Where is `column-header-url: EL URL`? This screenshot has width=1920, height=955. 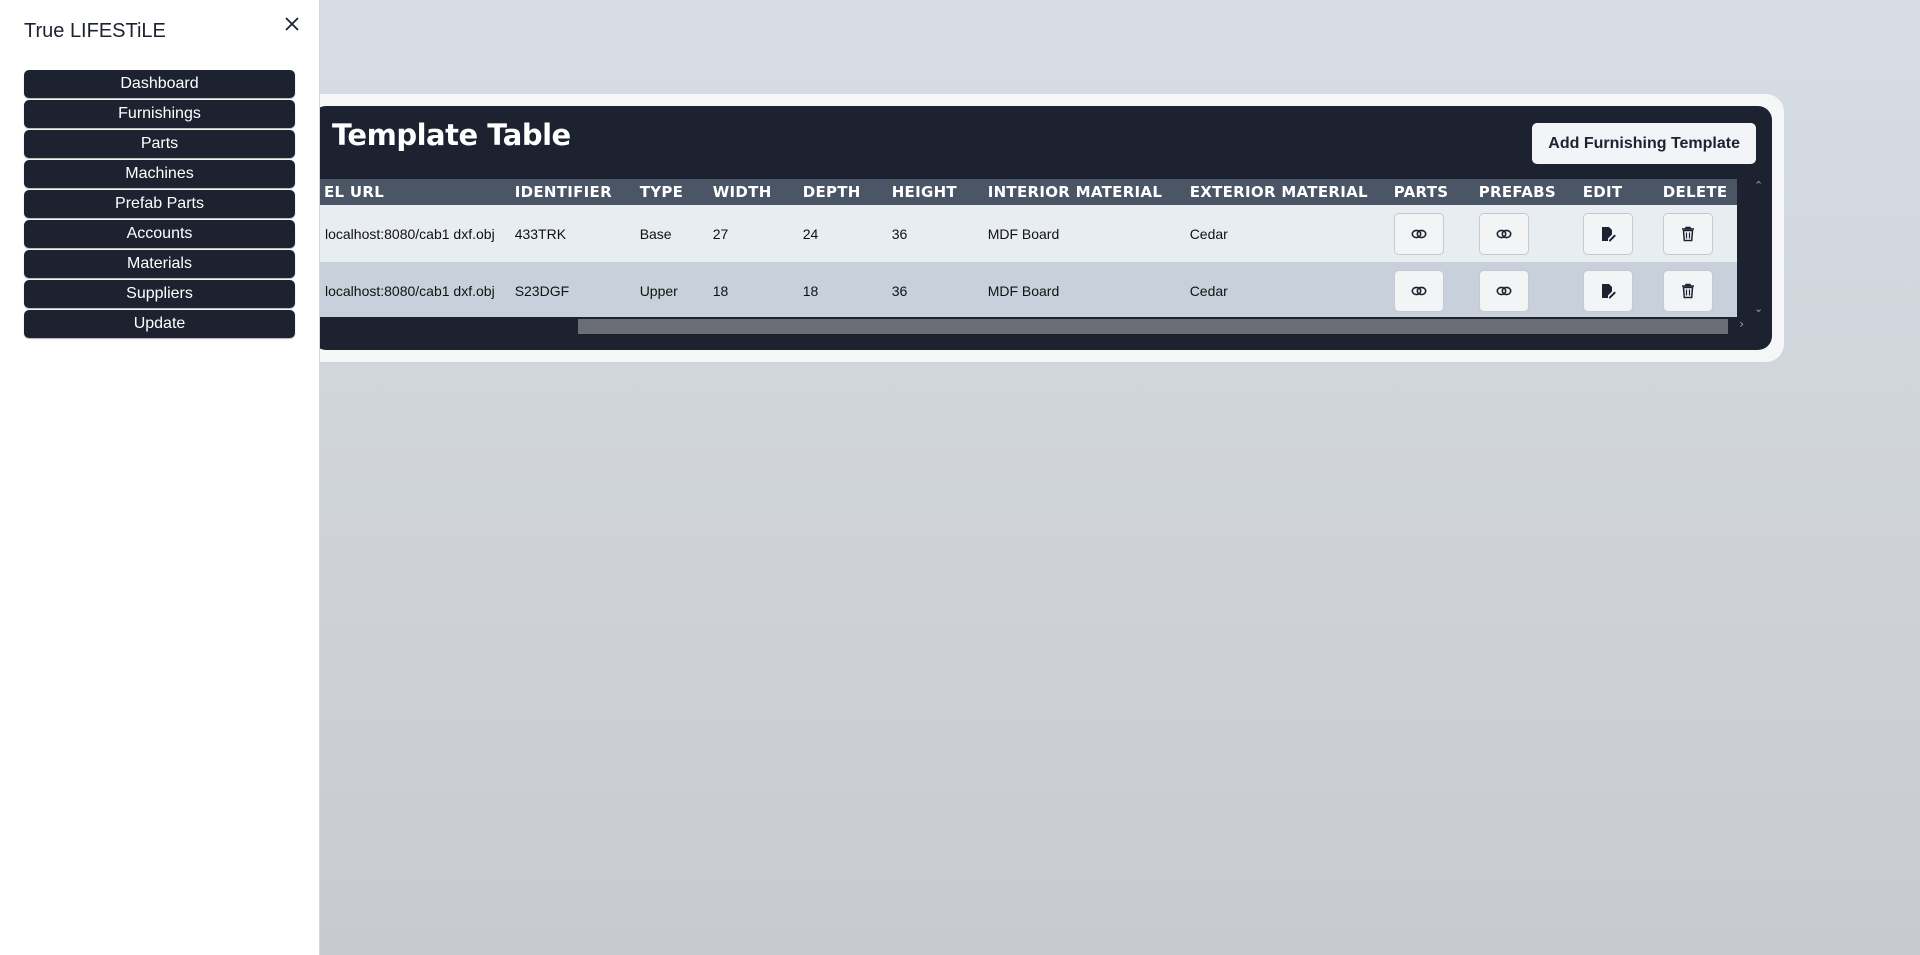
column-header-url: EL URL is located at coordinates (354, 192).